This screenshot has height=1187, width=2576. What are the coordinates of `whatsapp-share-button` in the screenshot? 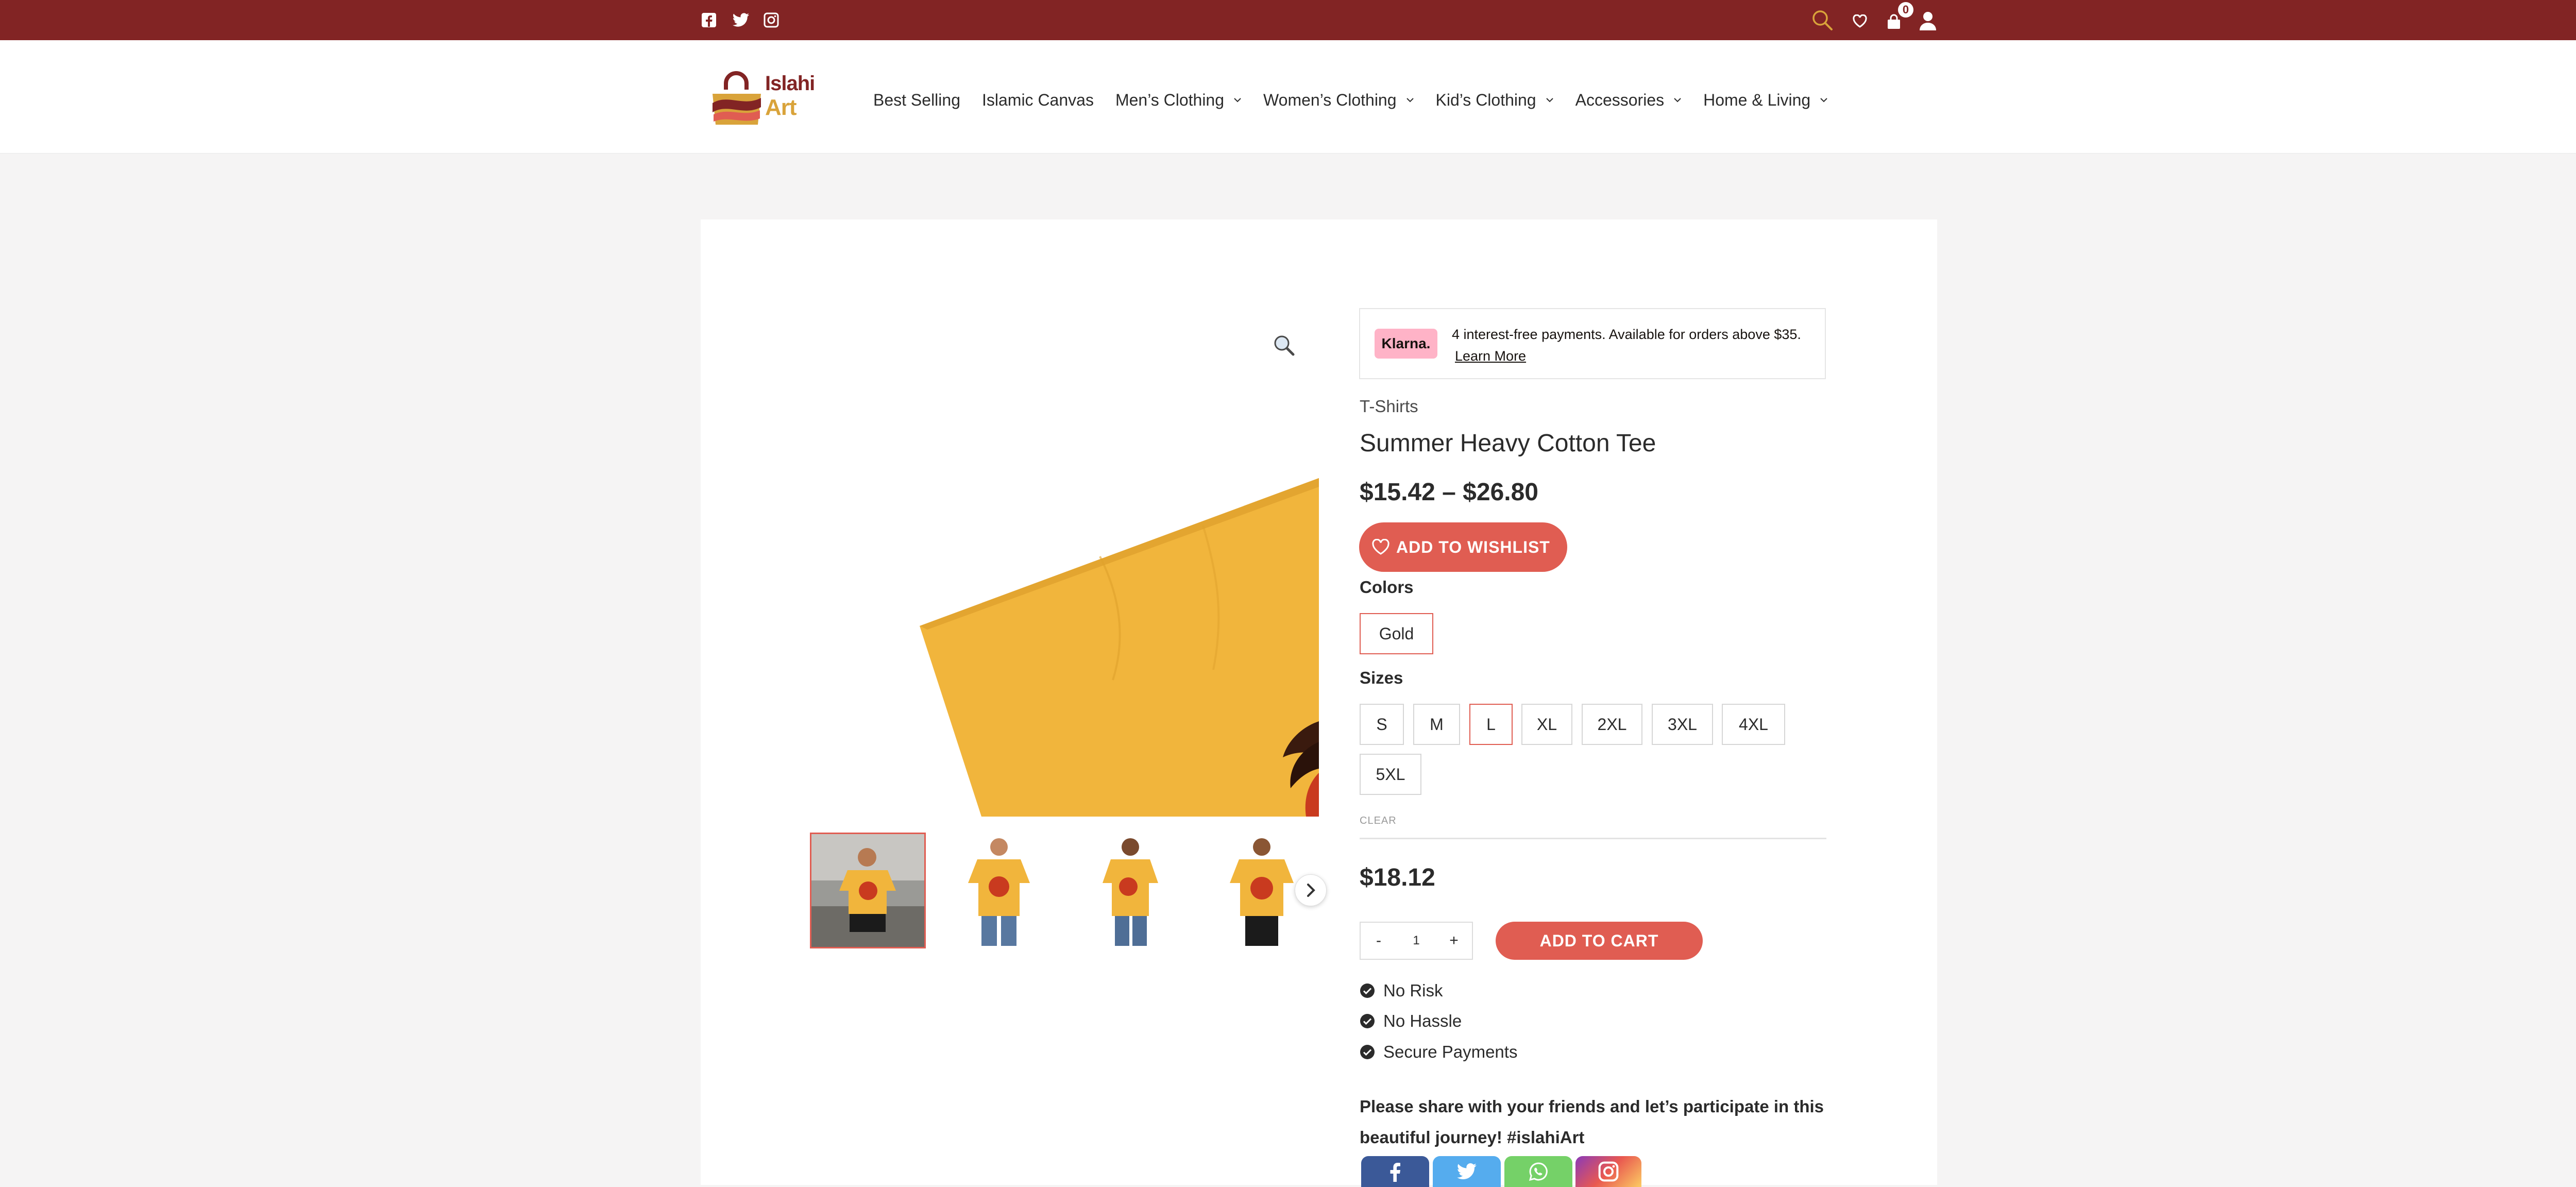 It's located at (1538, 1171).